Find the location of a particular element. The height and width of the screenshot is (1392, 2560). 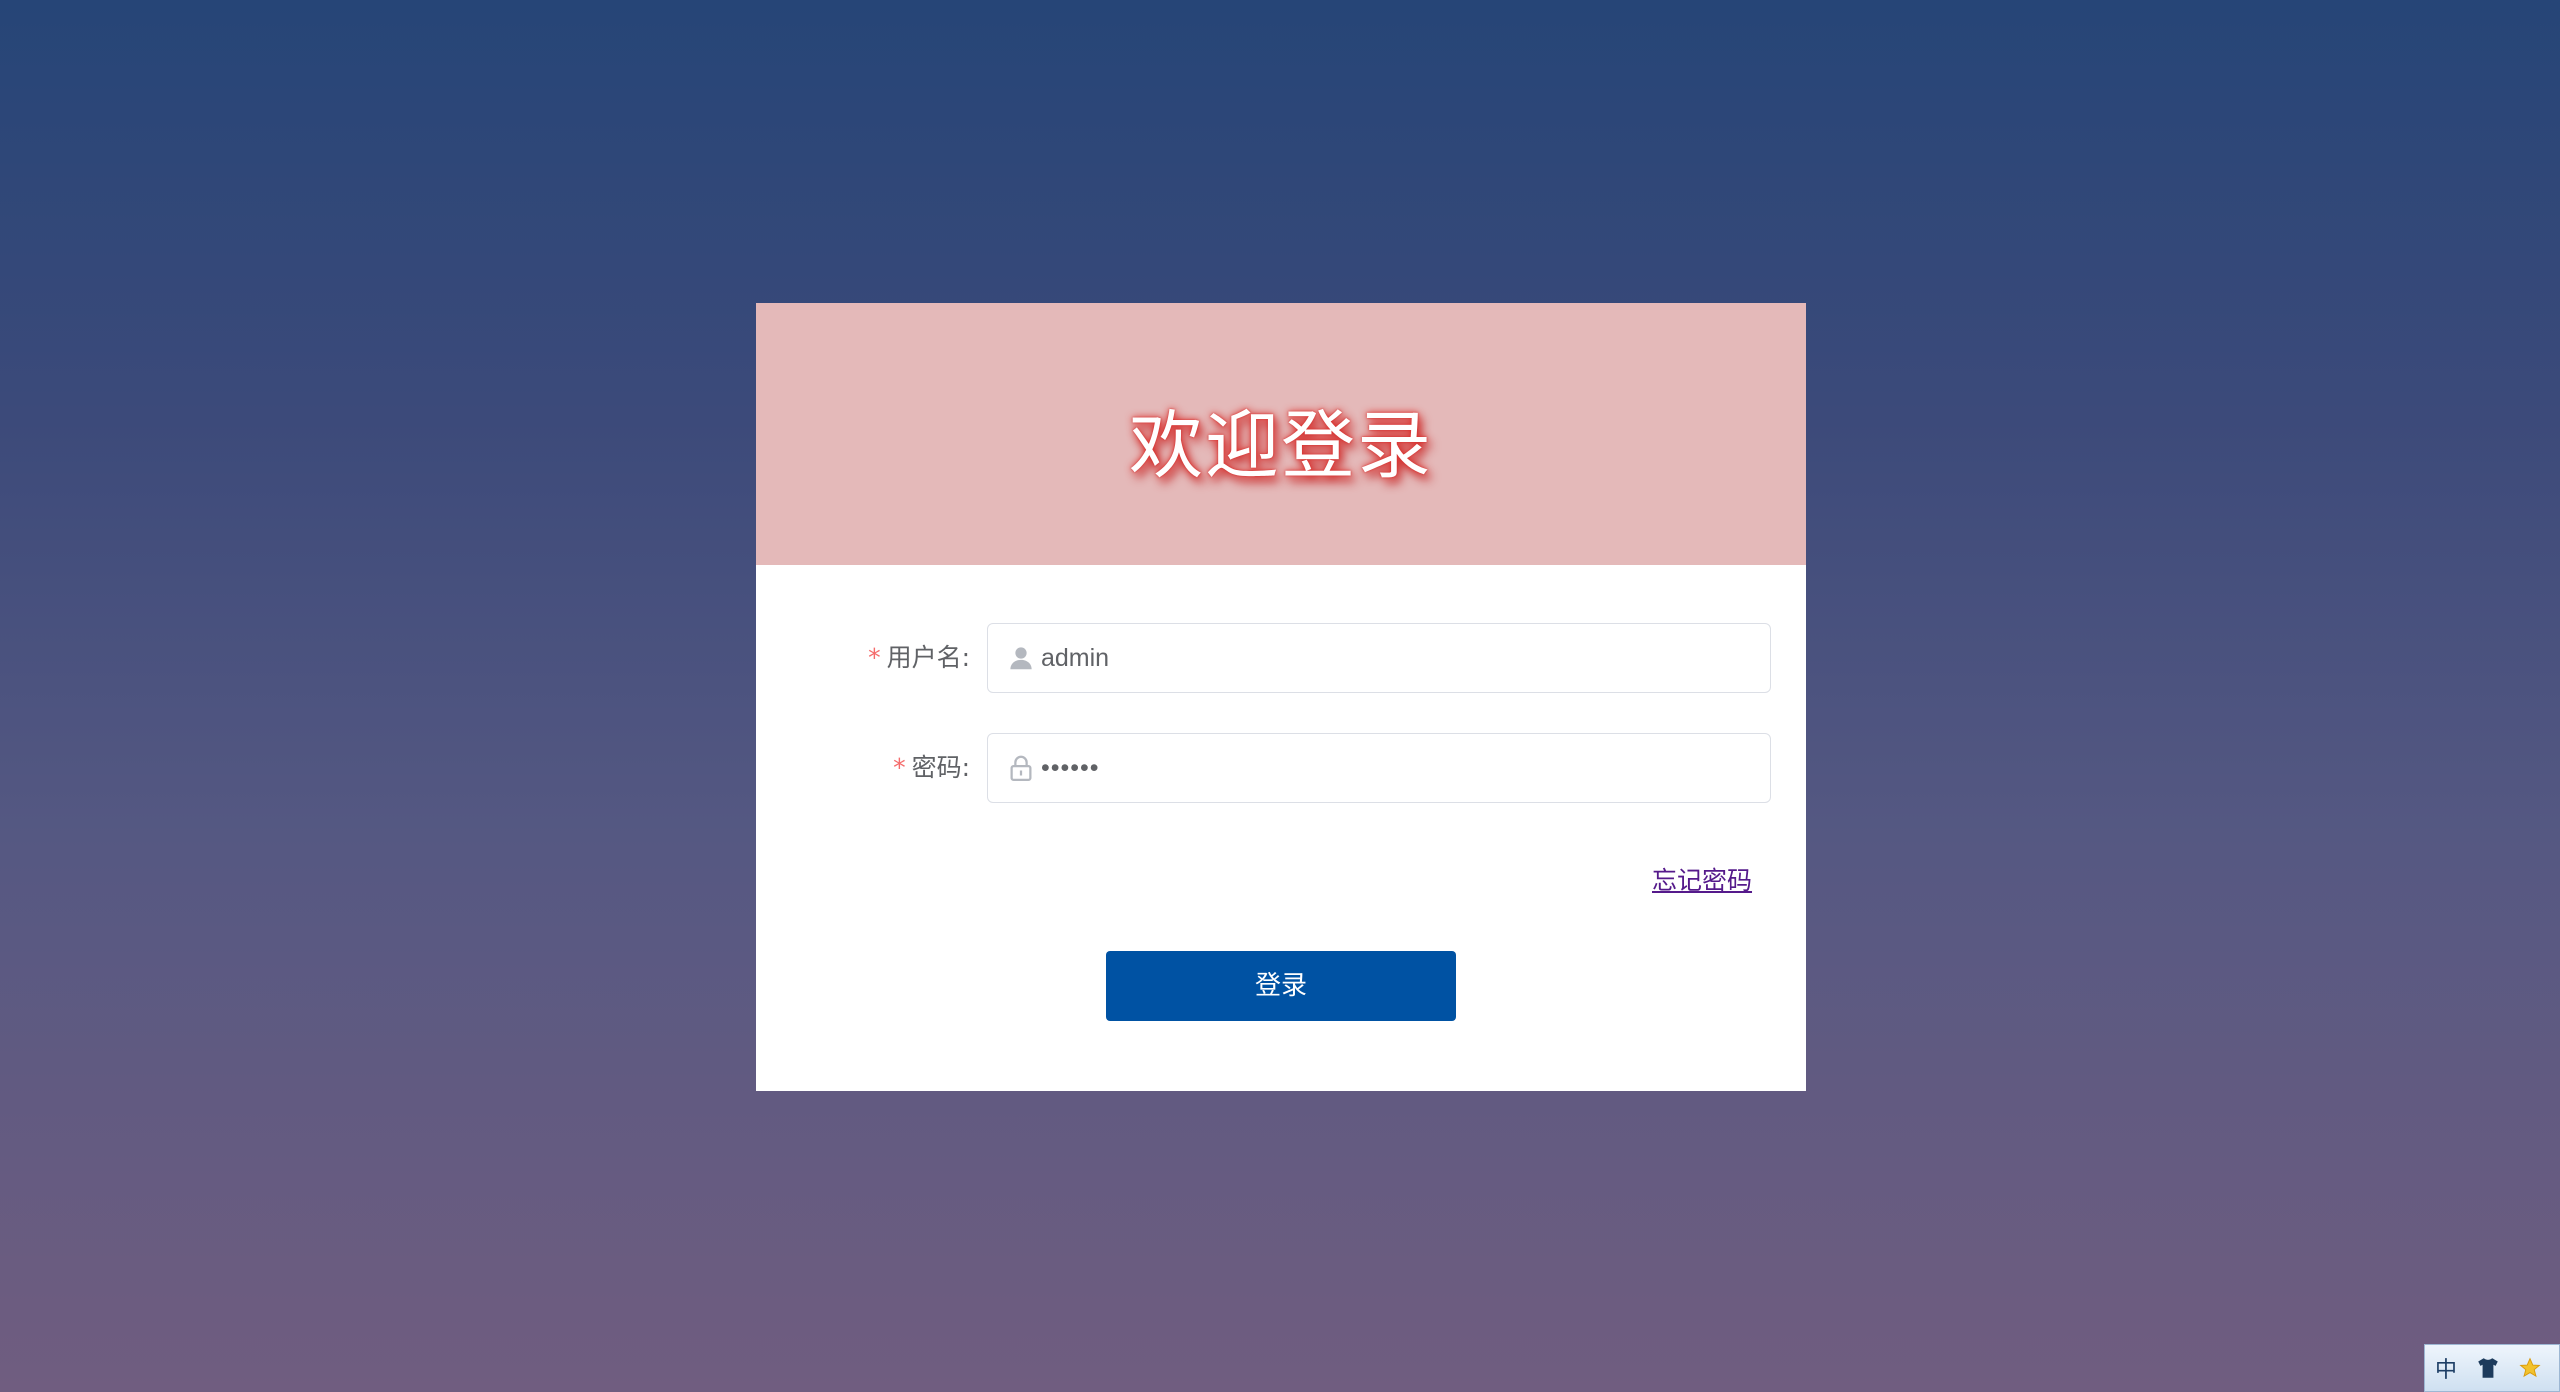

user-icon is located at coordinates (1021, 658).